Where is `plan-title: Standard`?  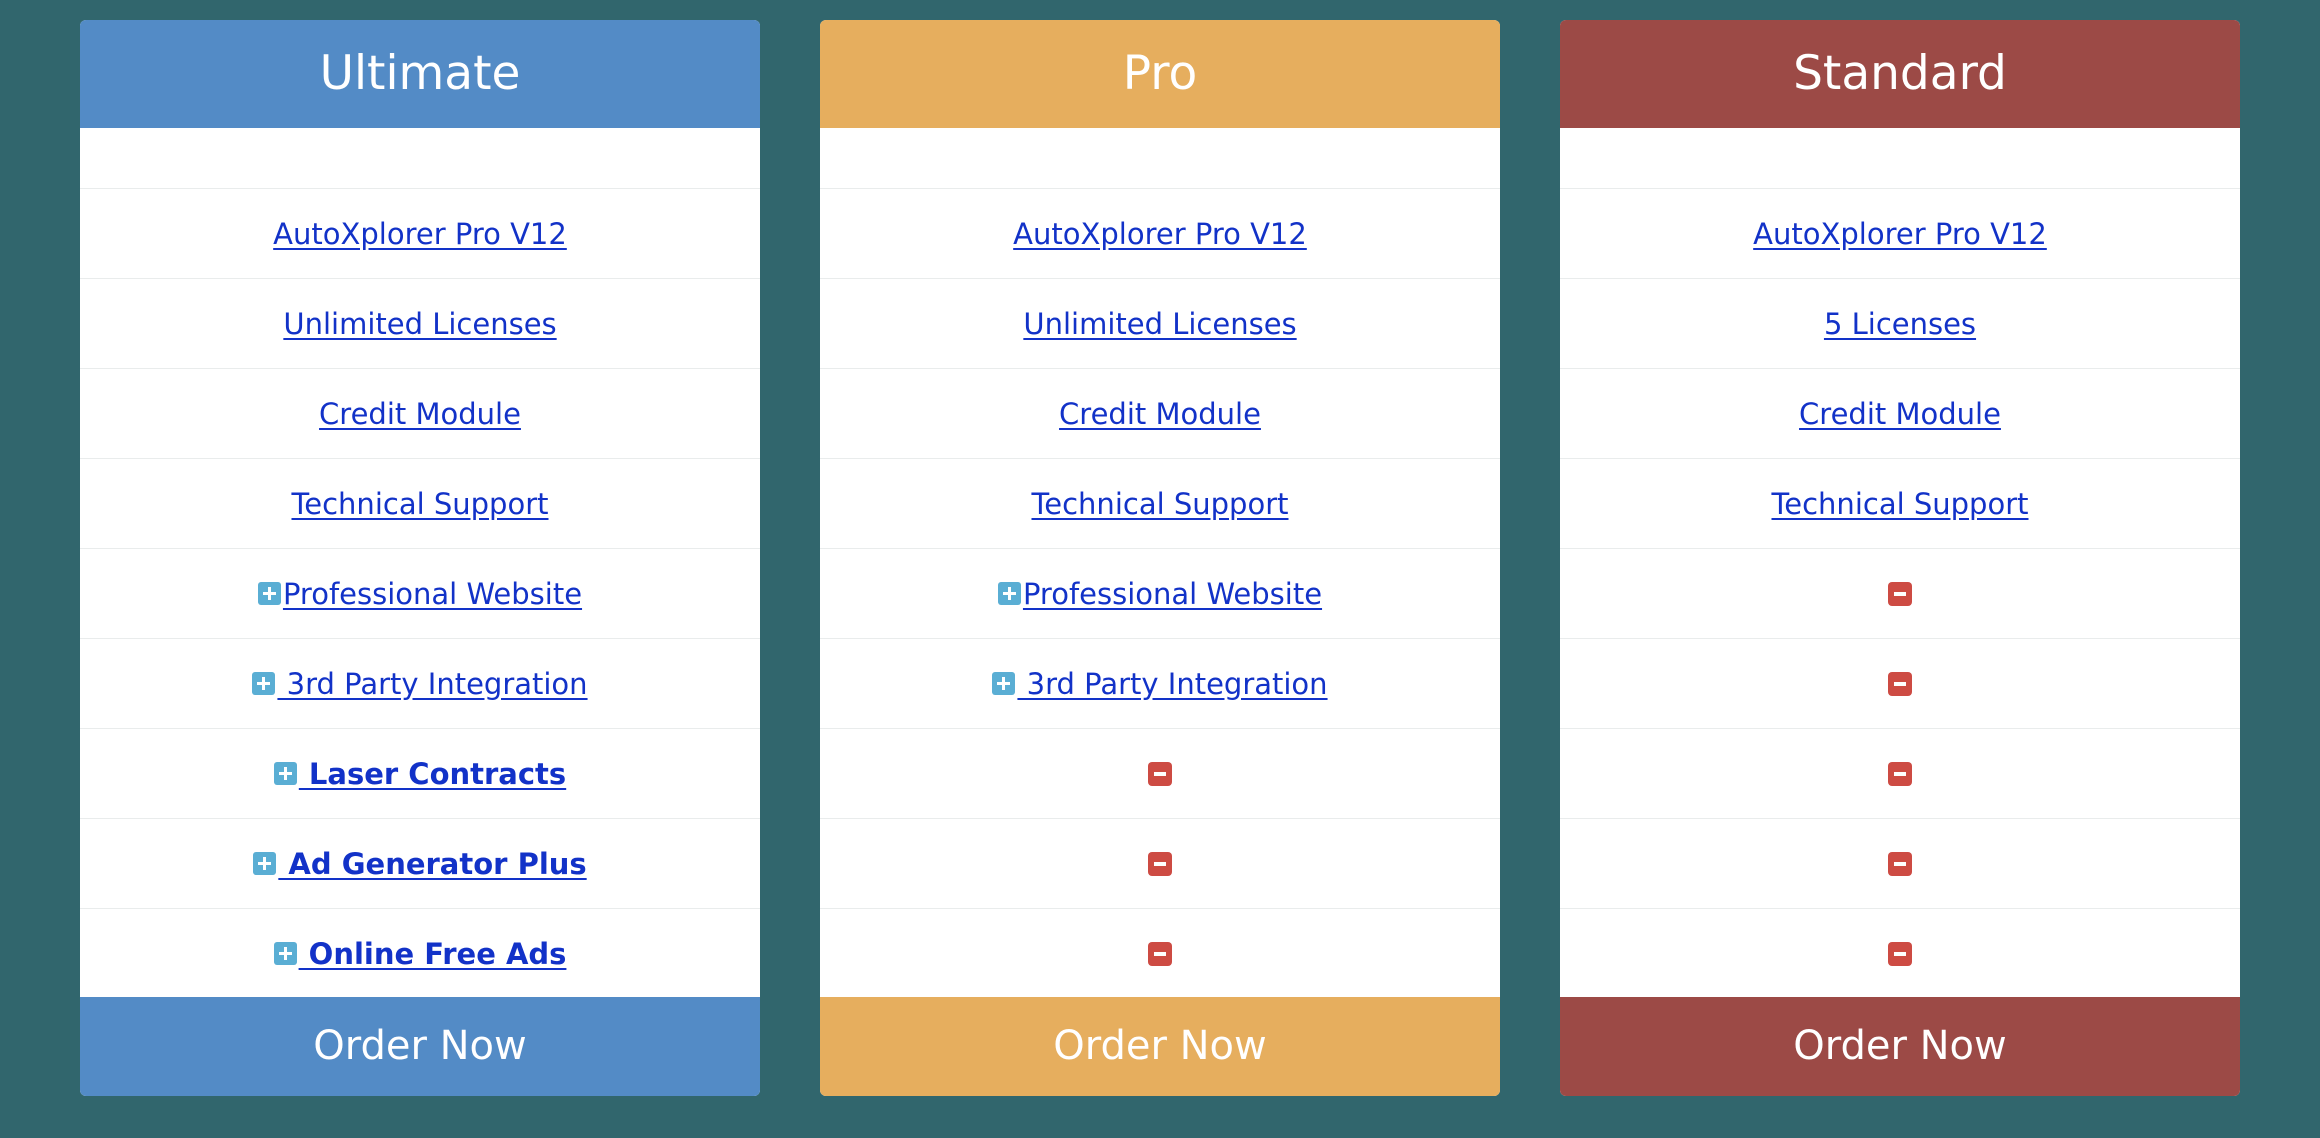 plan-title: Standard is located at coordinates (1900, 74).